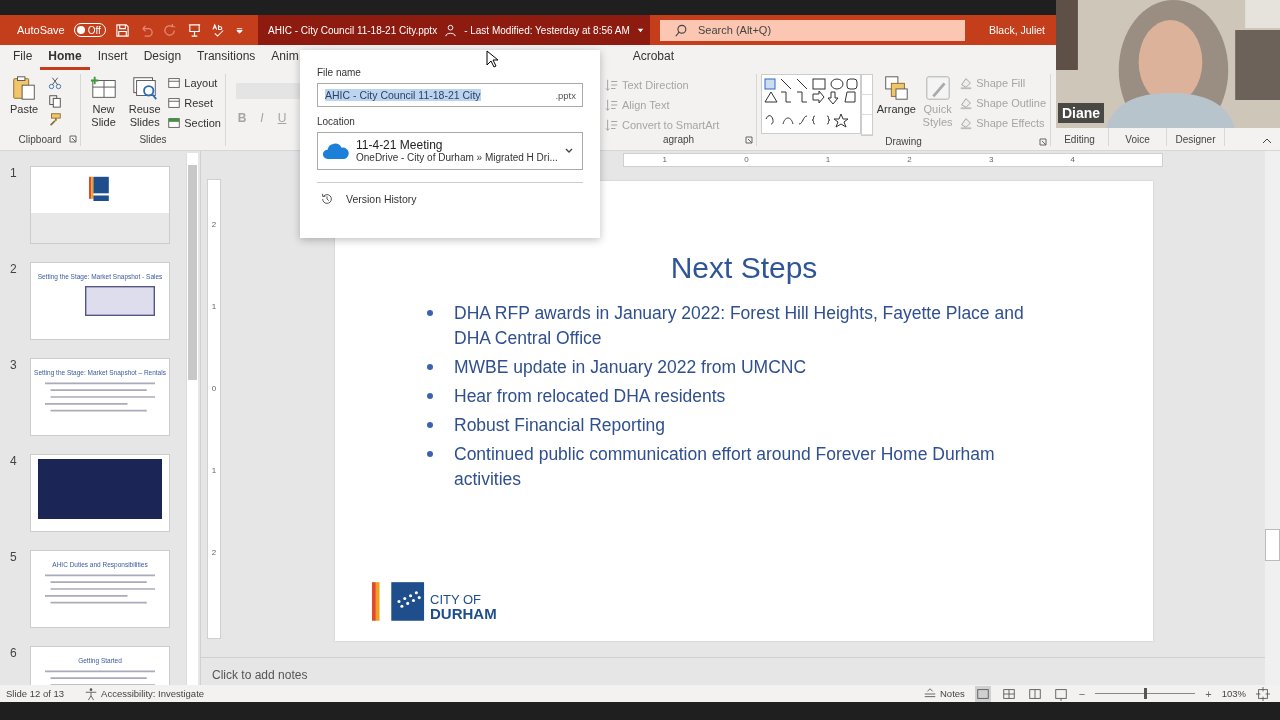 The image size is (1280, 720). Describe the element at coordinates (194, 122) in the screenshot. I see `ribbon-button: Section` at that location.